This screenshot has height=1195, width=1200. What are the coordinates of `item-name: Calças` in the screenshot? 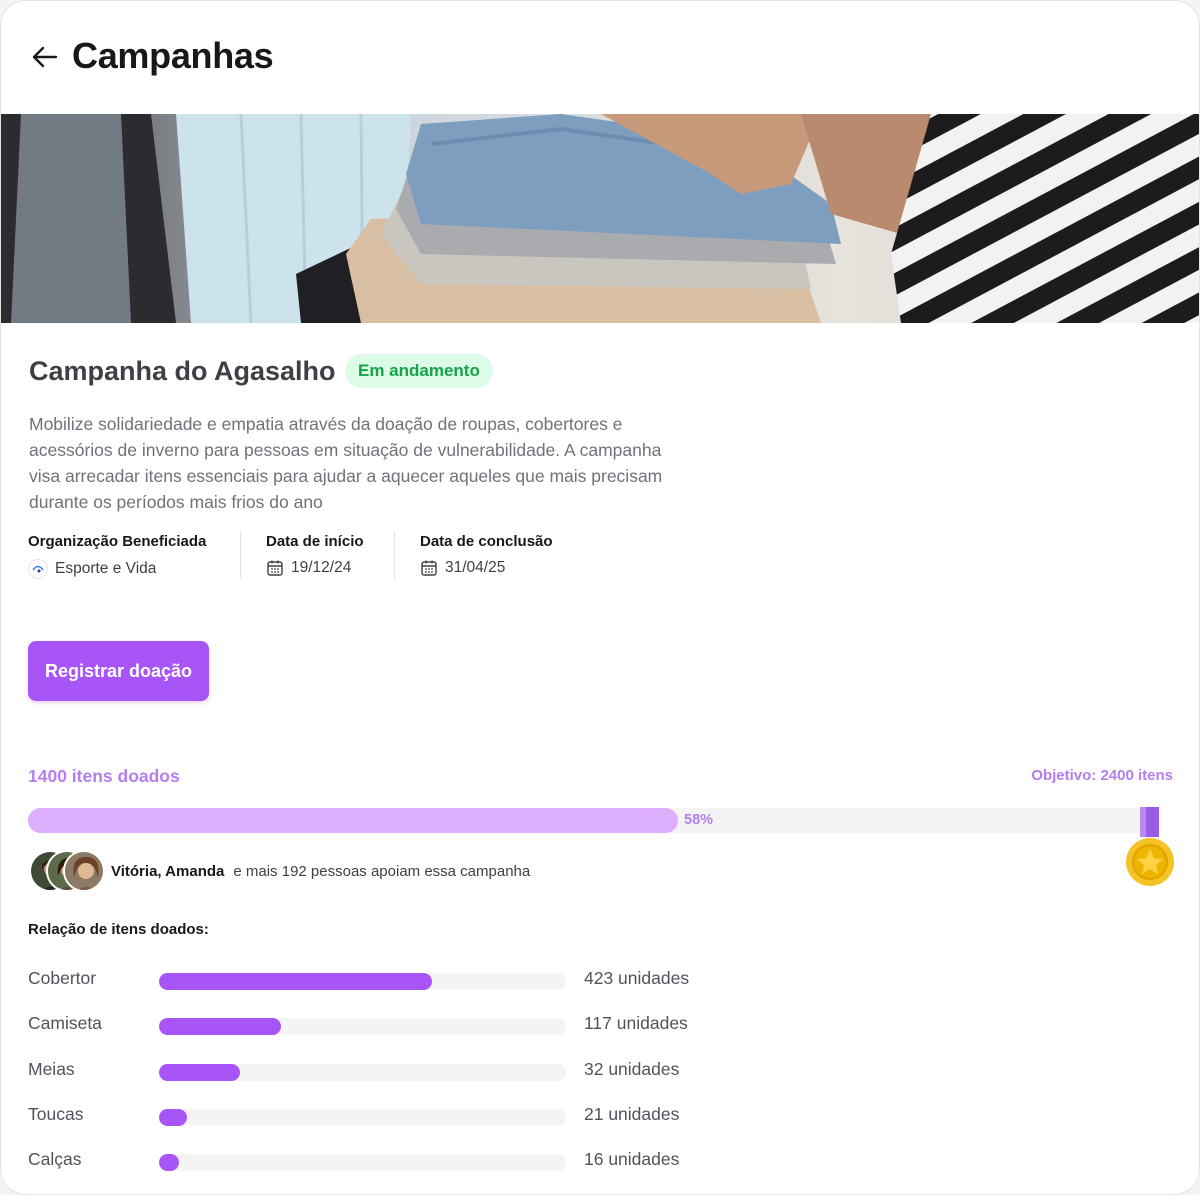 It's located at (55, 1159).